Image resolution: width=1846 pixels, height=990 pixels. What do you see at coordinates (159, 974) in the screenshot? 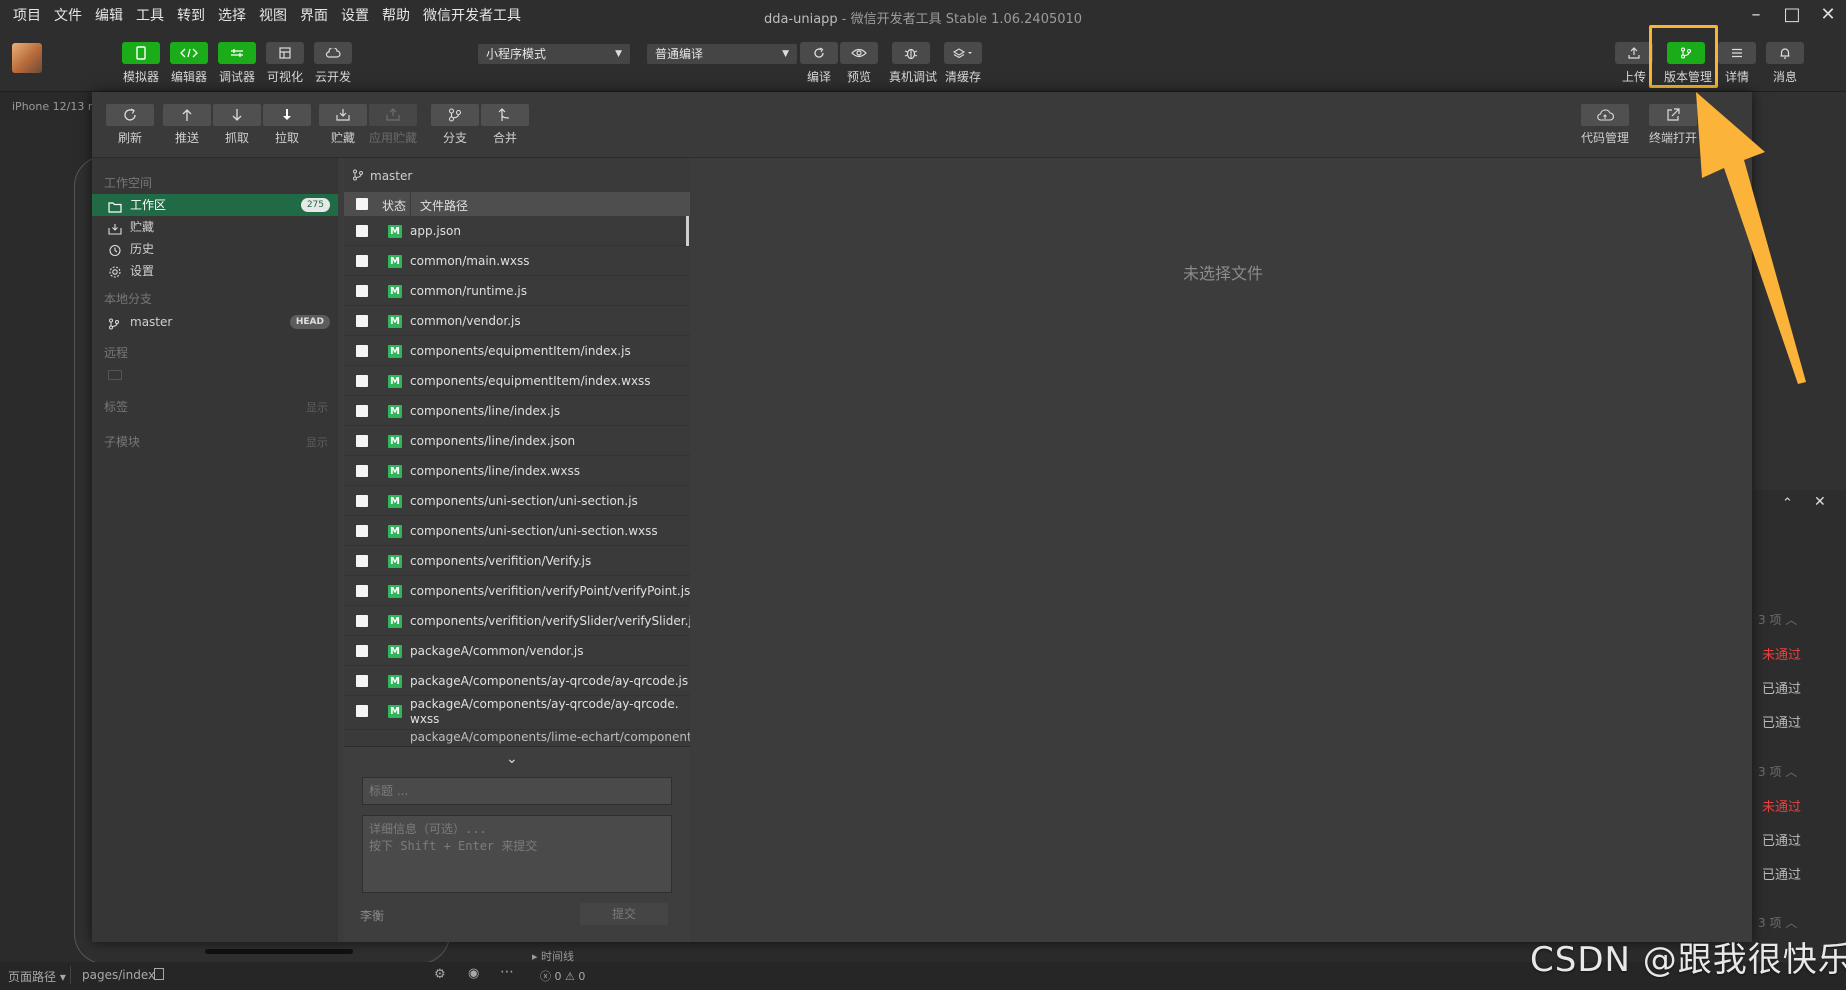
I see `copy-icon` at bounding box center [159, 974].